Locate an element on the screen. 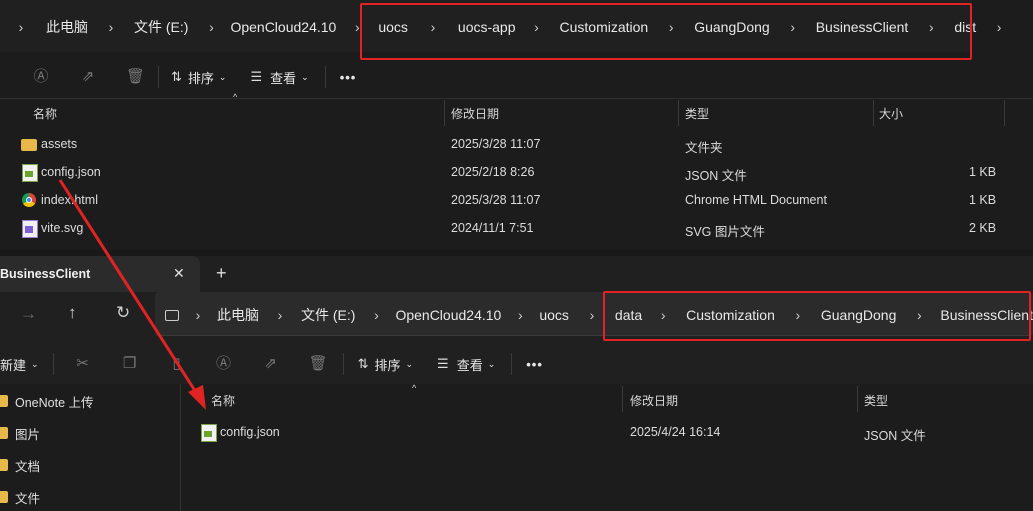  toolbar: 新建 ⌄ ✂ ❐ ▯ Ⓐ ⇗ 🗑 ⇅ 排序 ⌄ ☰ 查看 ⌄ ••• is located at coordinates (271, 364).